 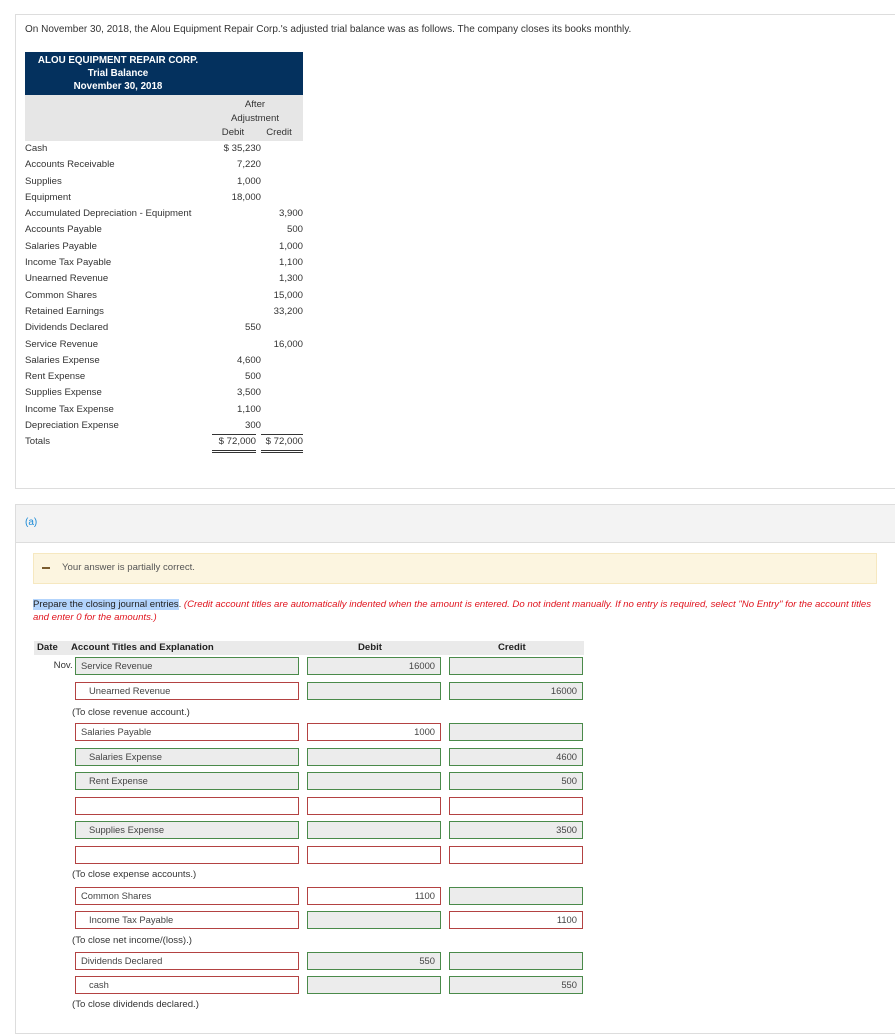 What do you see at coordinates (142, 647) in the screenshot?
I see `header-account: Account Titles and Explanation` at bounding box center [142, 647].